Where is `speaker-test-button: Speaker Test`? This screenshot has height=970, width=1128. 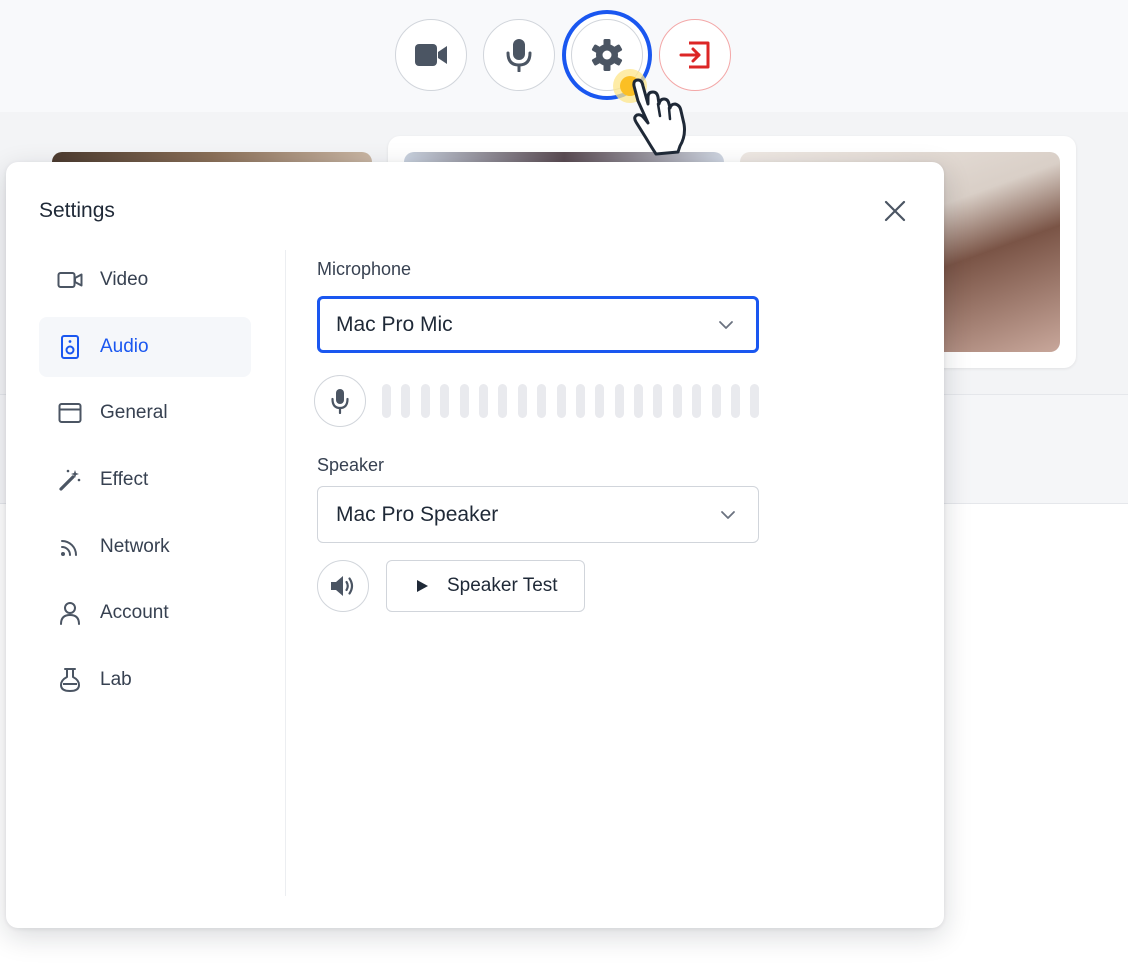 speaker-test-button: Speaker Test is located at coordinates (485, 586).